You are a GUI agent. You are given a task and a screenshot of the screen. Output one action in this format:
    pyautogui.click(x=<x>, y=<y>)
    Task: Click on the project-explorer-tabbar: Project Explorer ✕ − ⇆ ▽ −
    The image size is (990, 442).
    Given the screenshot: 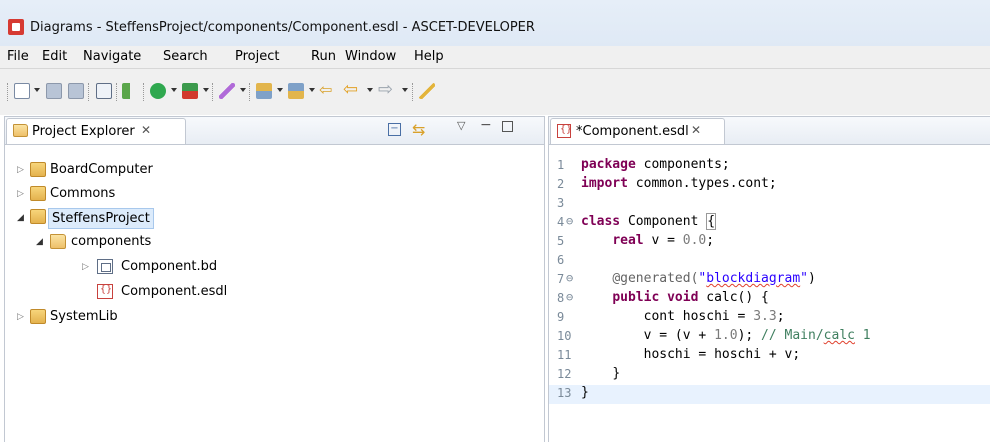 What is the action you would take?
    pyautogui.click(x=274, y=131)
    